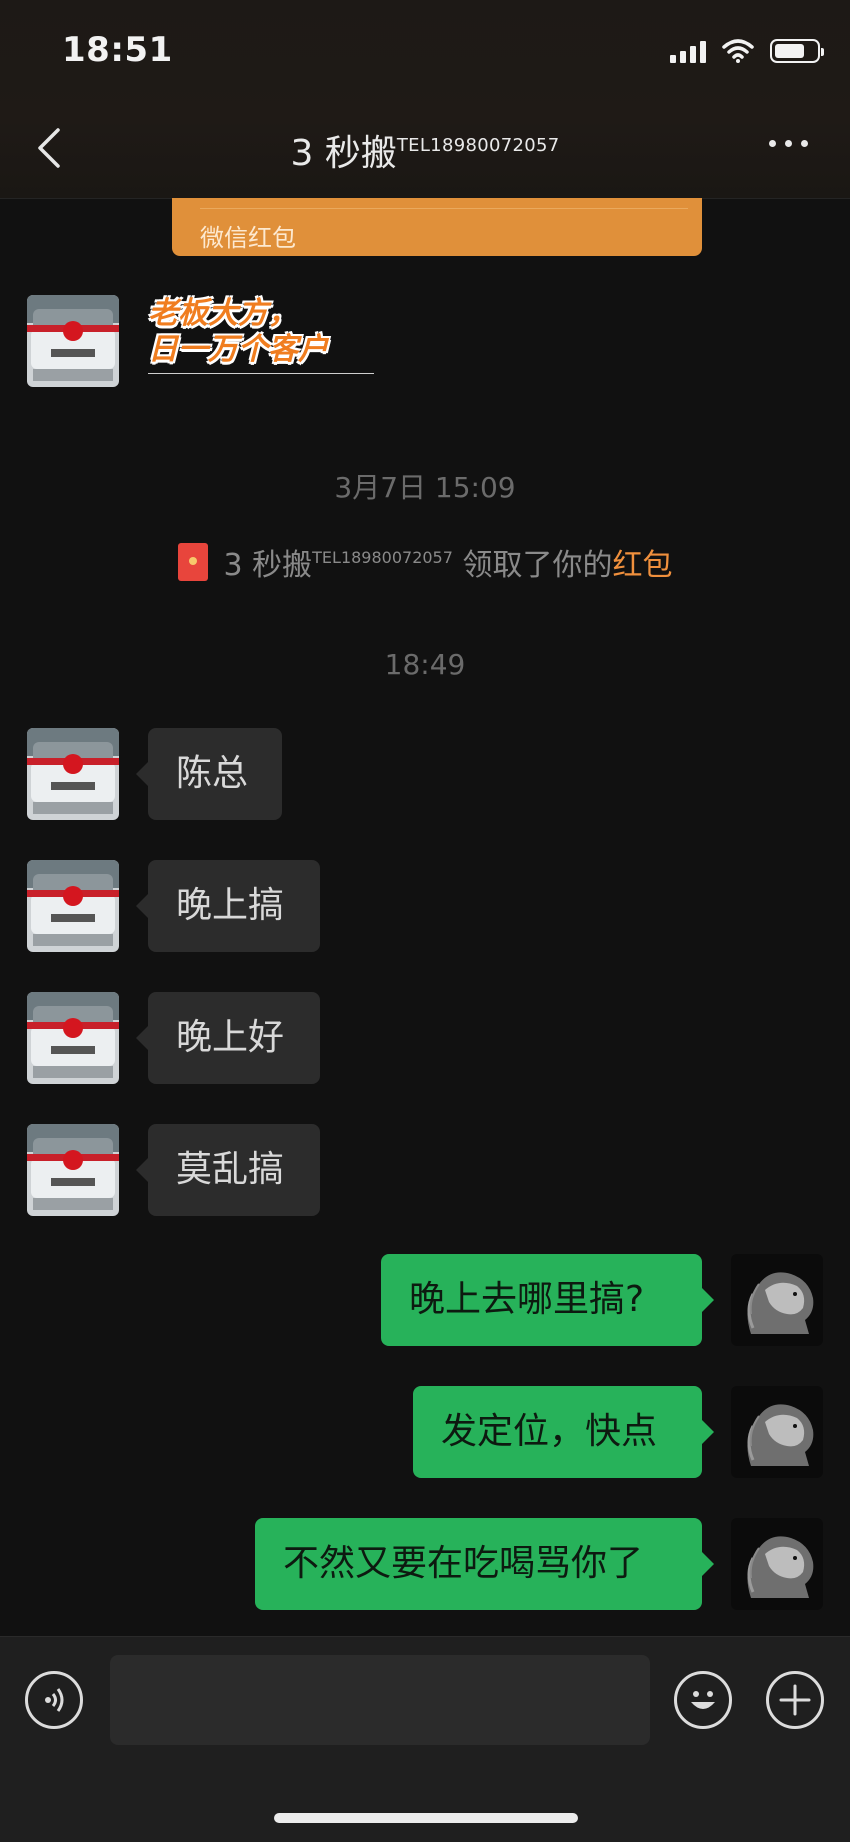  Describe the element at coordinates (788, 143) in the screenshot. I see `more-icon` at that location.